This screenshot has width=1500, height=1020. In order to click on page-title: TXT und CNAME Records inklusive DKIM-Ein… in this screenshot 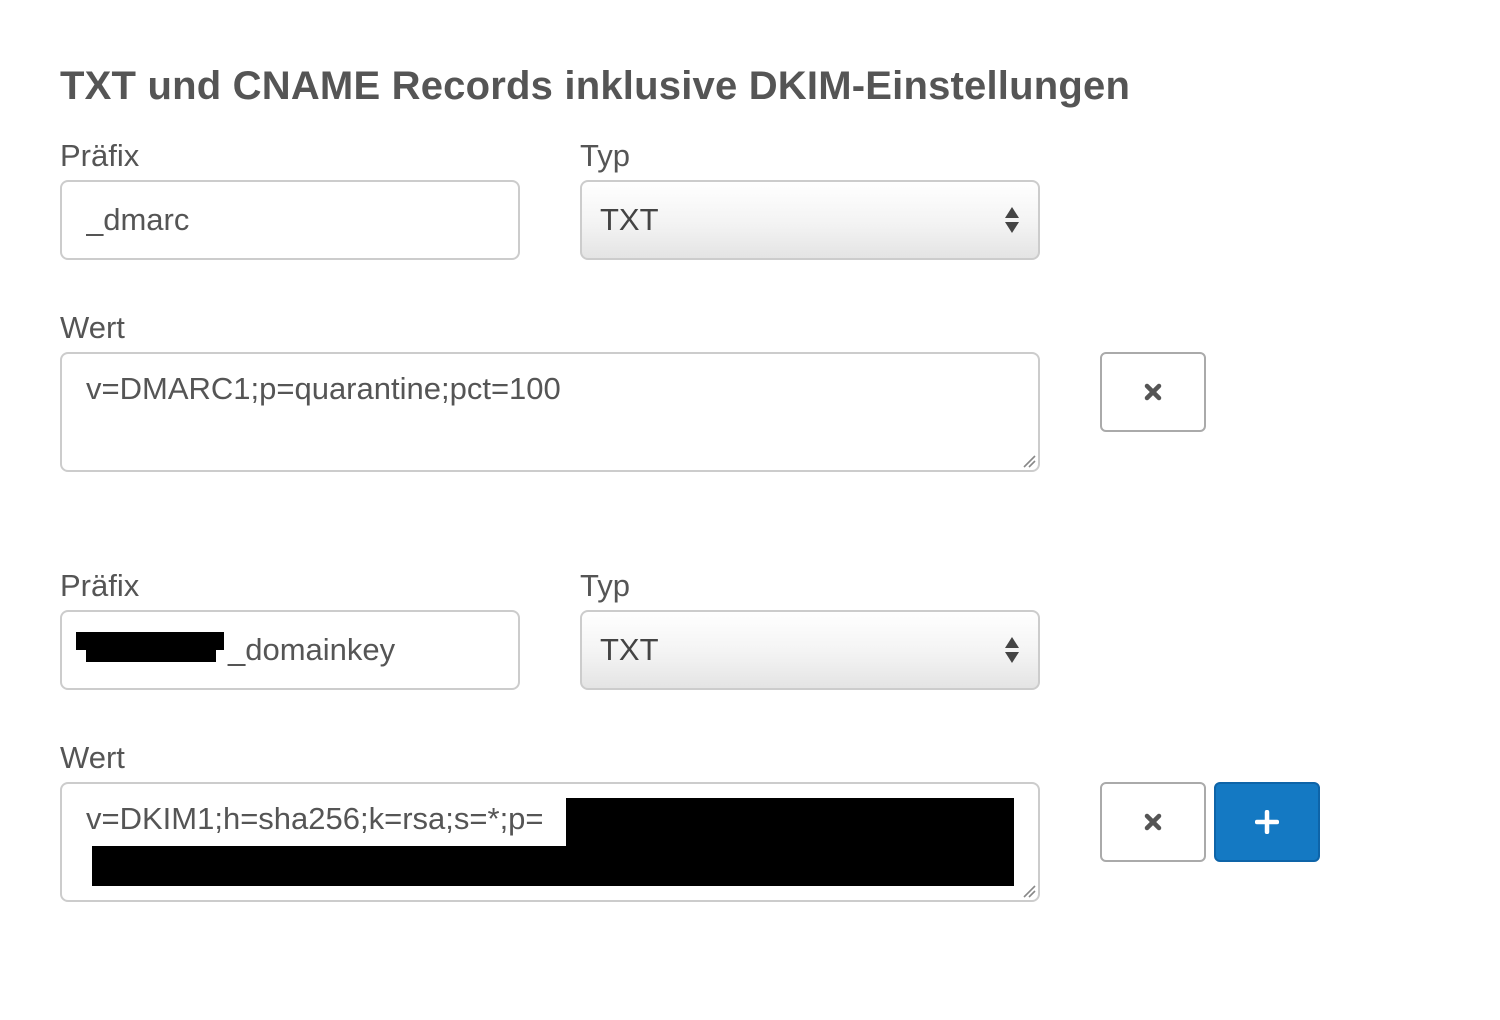, I will do `click(595, 86)`.